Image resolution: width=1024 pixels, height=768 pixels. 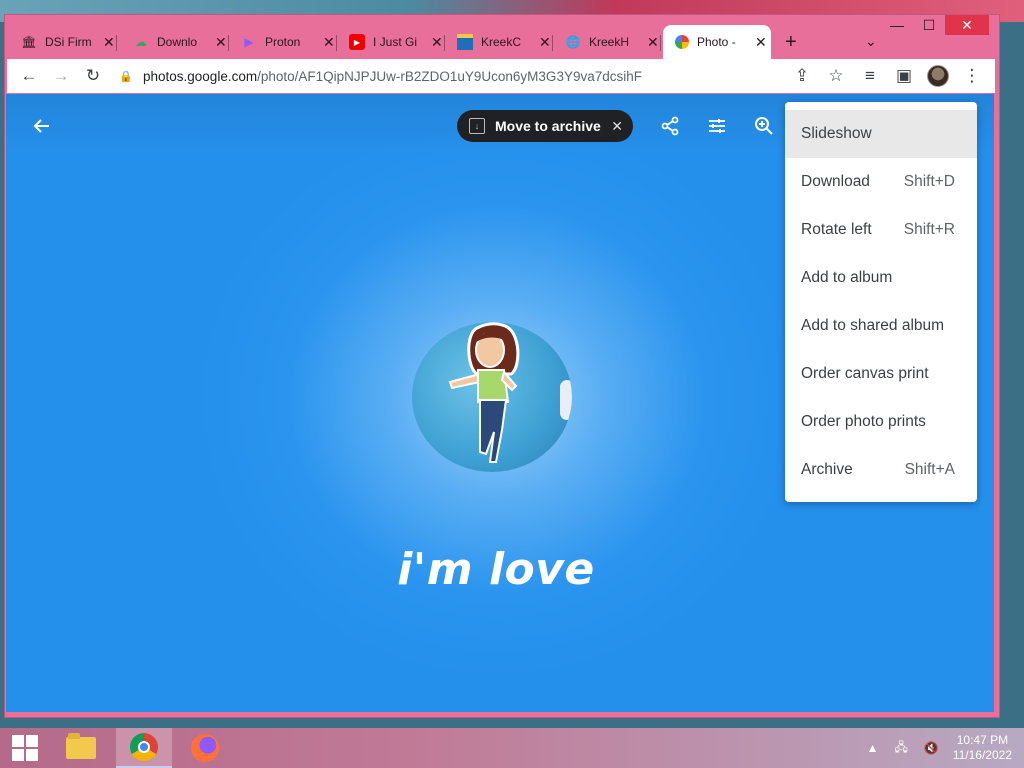 I want to click on menu-item-order-canvas-print: Order canvas print, so click(x=881, y=374).